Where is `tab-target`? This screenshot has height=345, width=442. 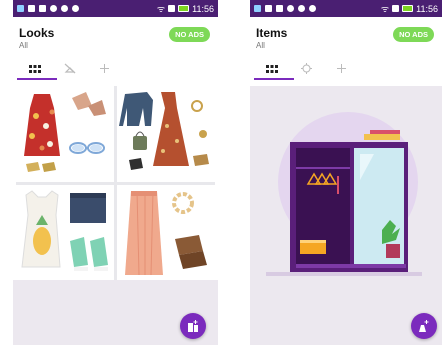
tab-target is located at coordinates (306, 68).